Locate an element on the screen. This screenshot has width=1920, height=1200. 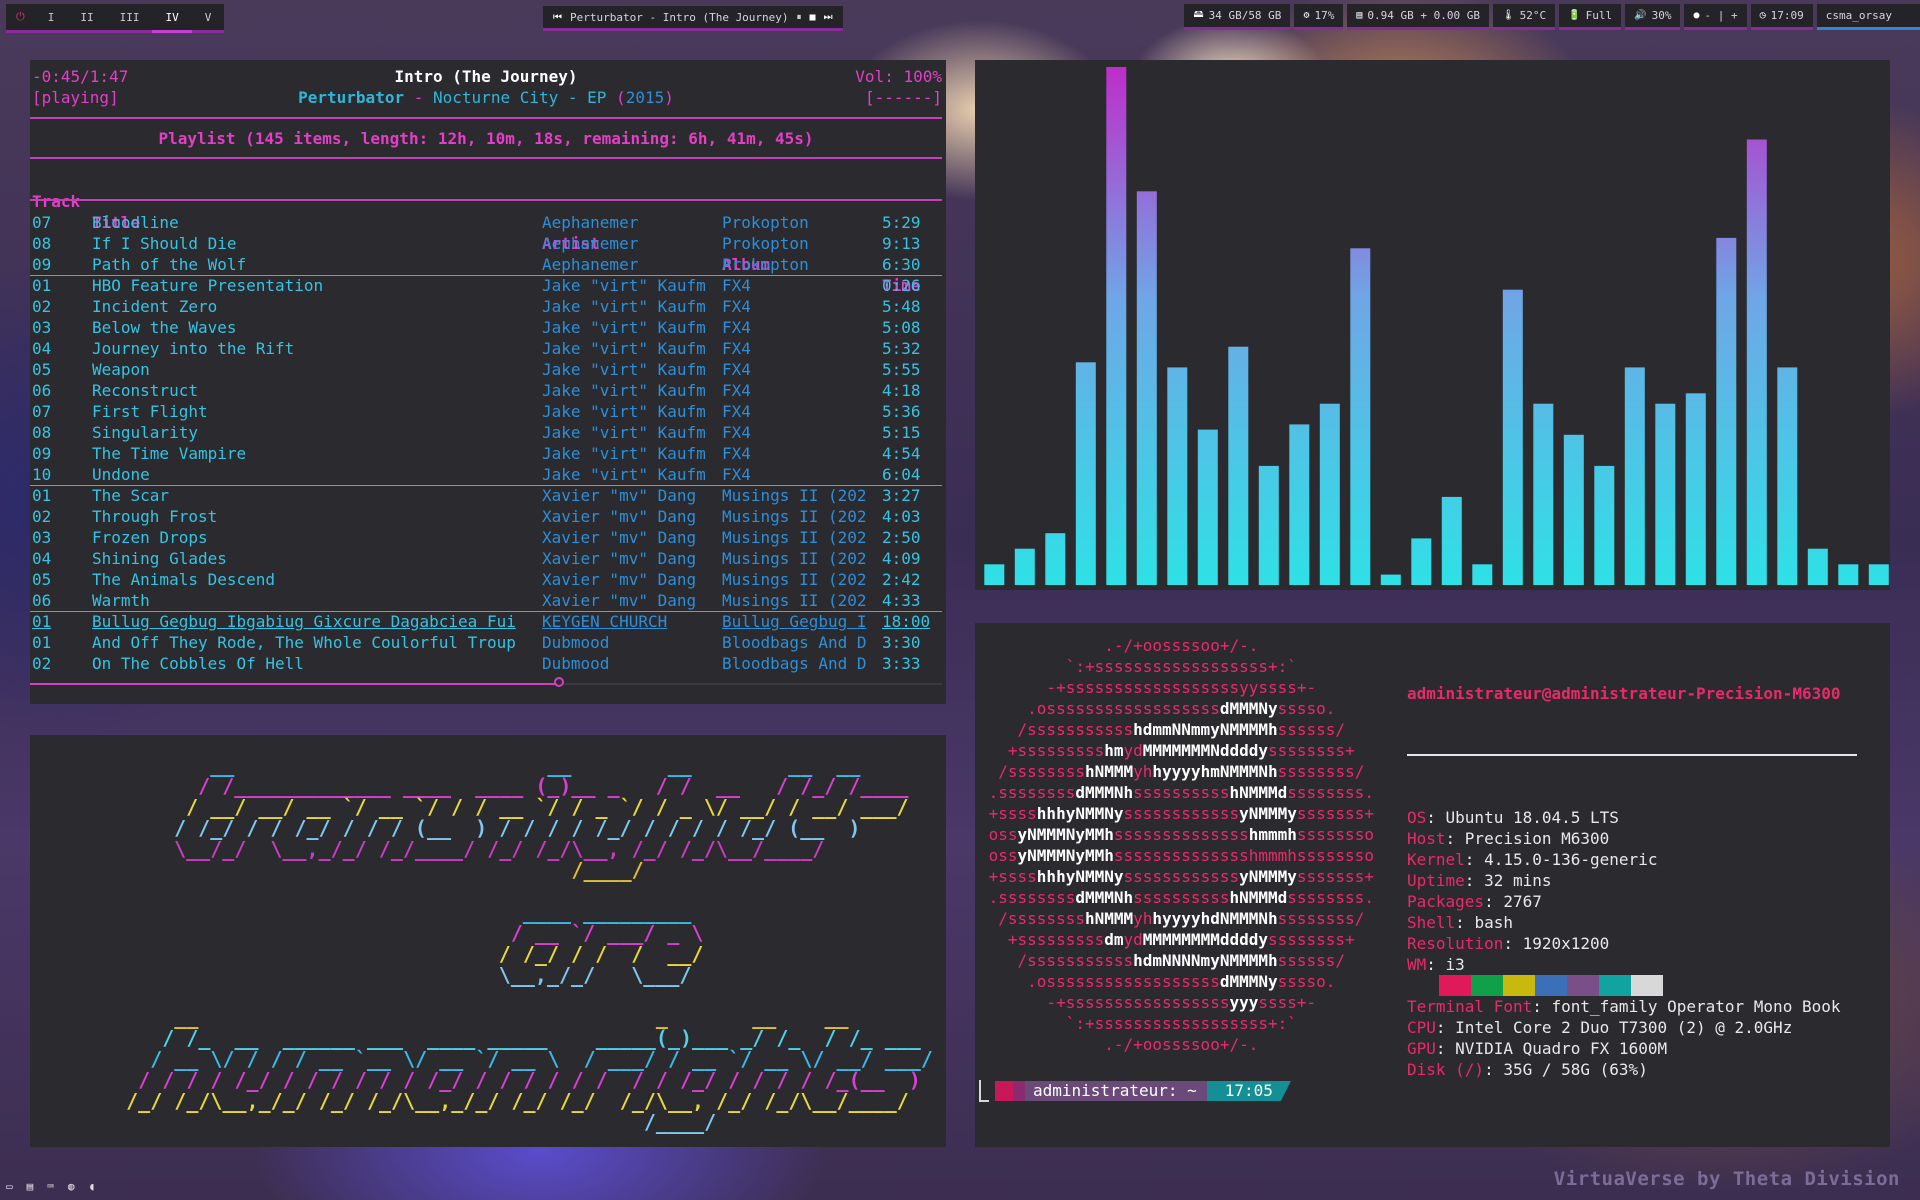
track-number: 07 is located at coordinates (42, 411).